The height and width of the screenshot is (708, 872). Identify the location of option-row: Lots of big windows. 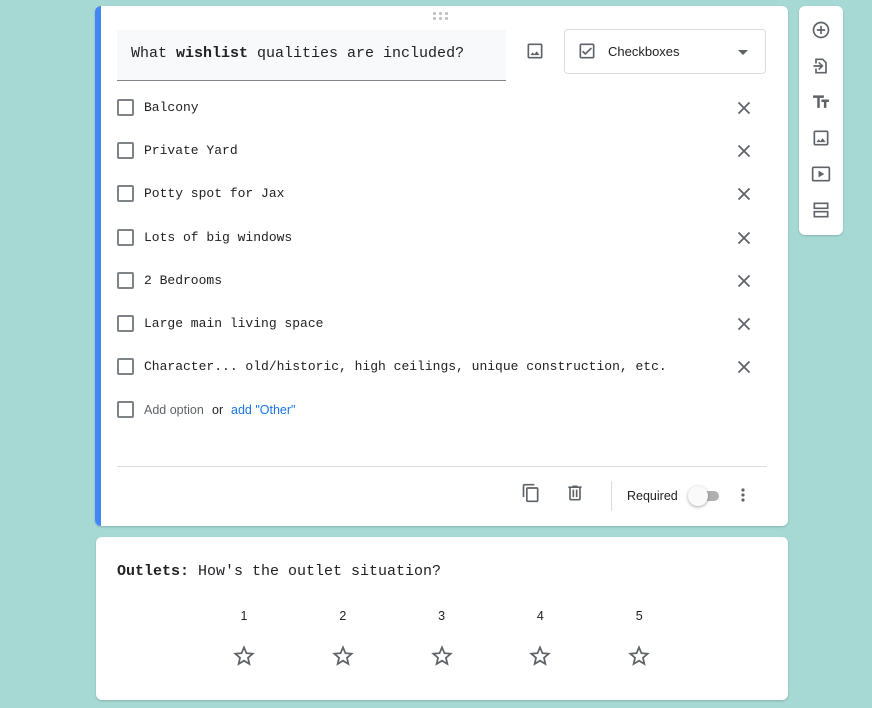
(442, 238).